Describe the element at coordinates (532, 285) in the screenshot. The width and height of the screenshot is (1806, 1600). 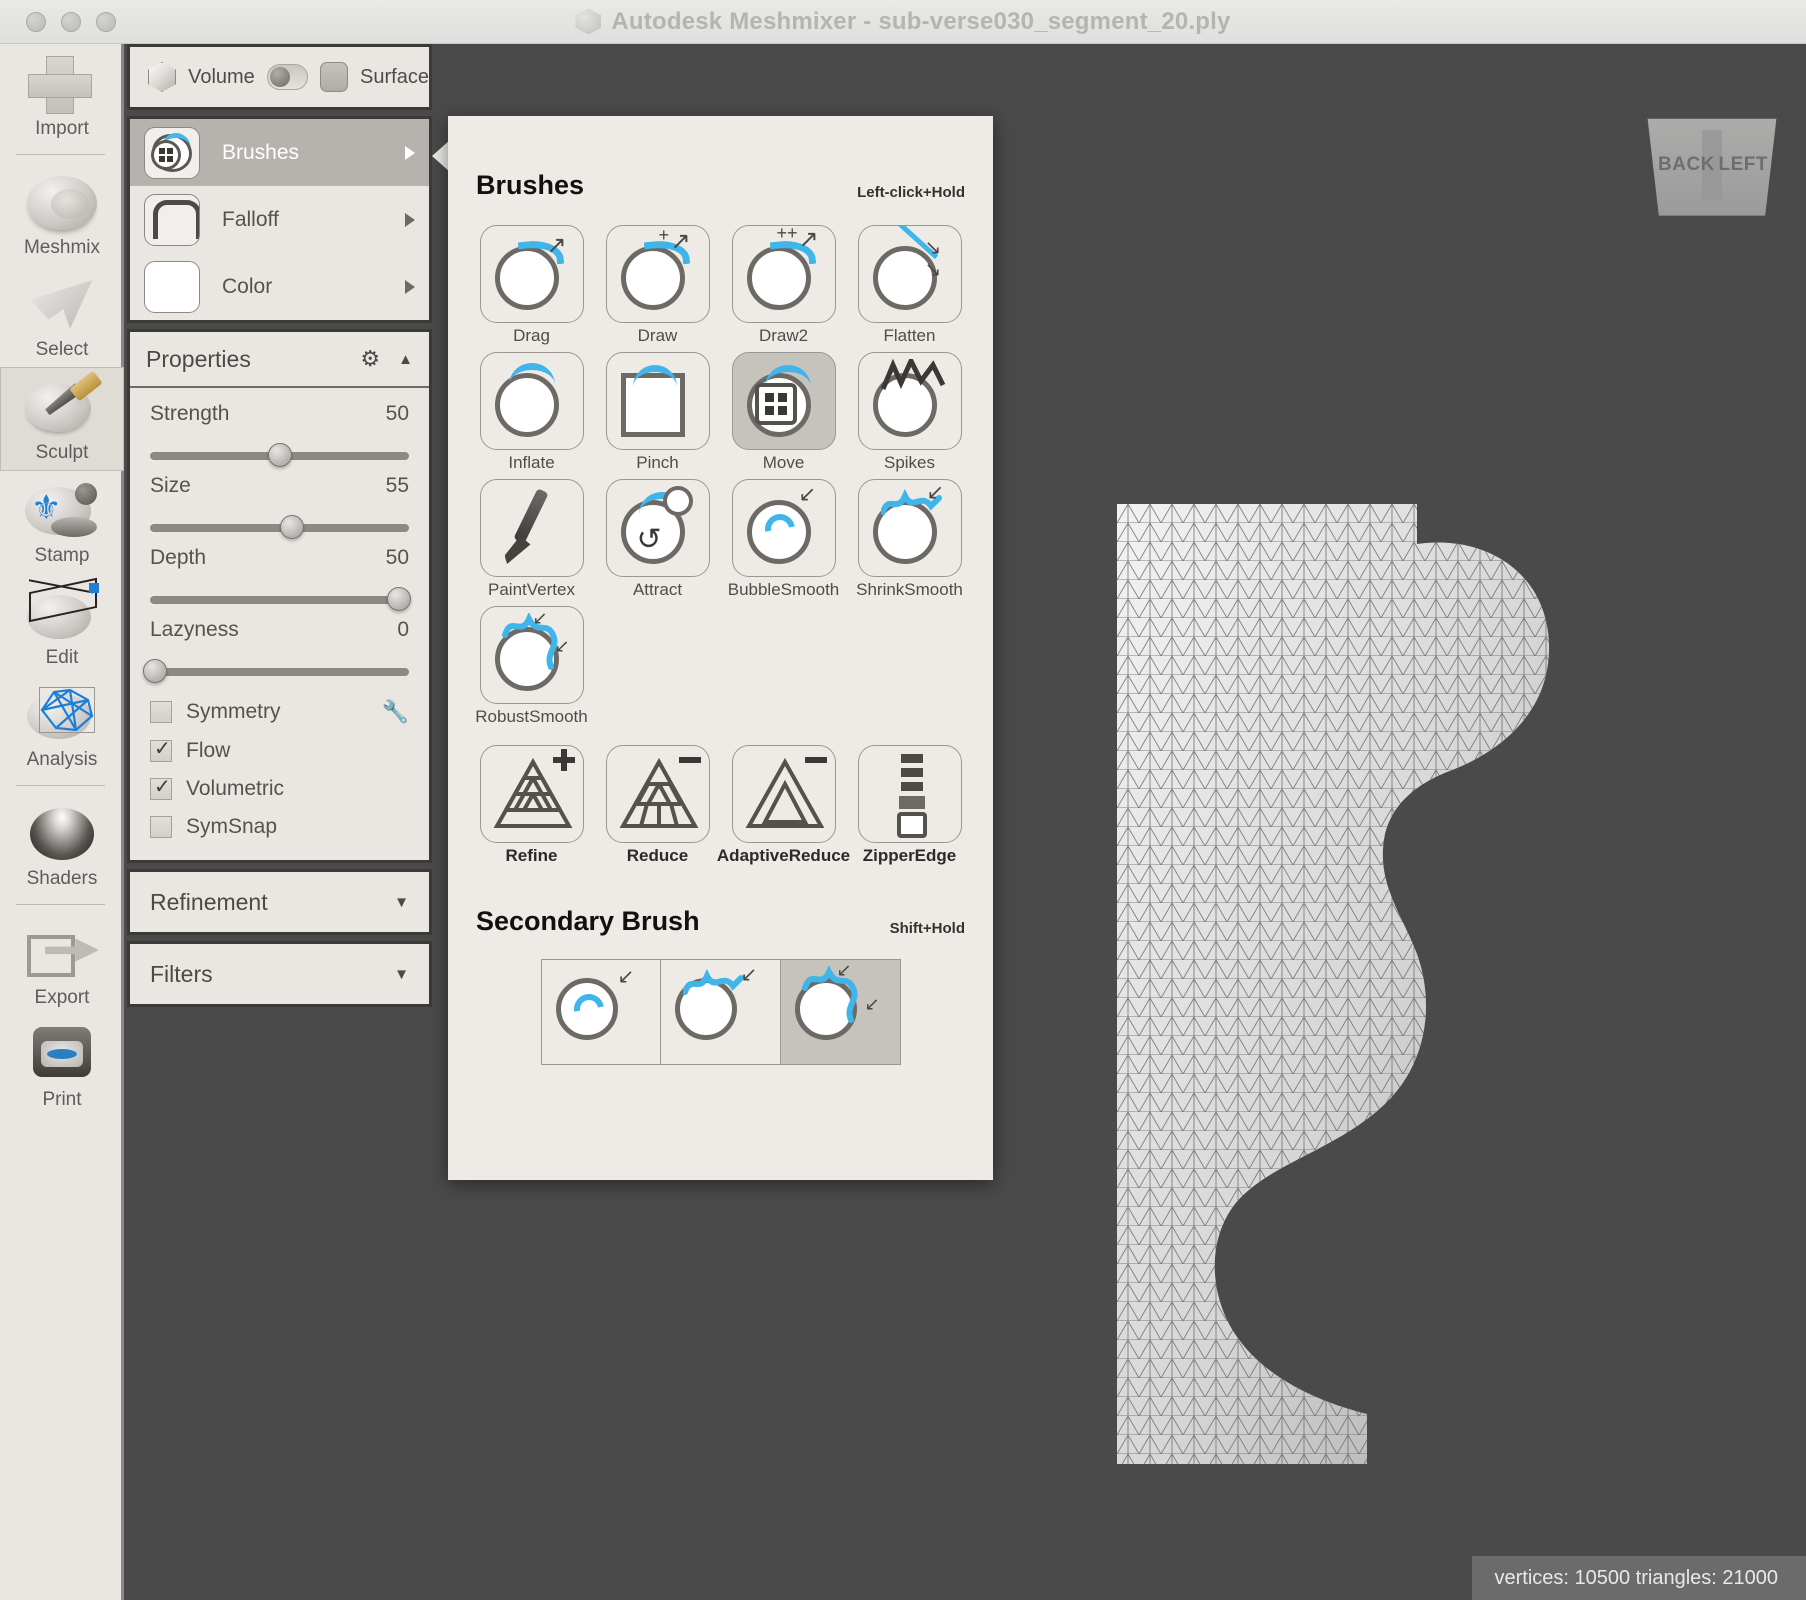
I see `brush-drag: ↗ Drag` at that location.